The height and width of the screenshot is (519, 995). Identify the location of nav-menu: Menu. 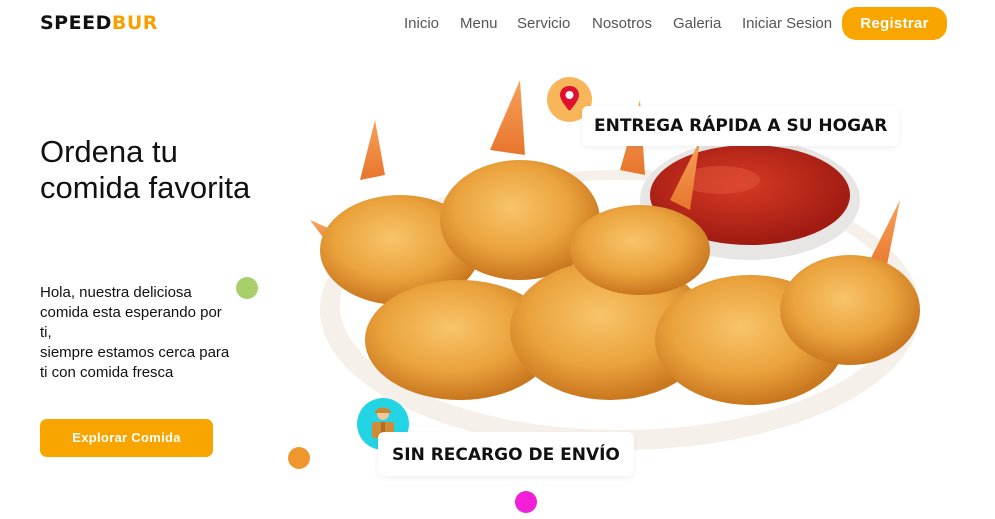
(479, 23).